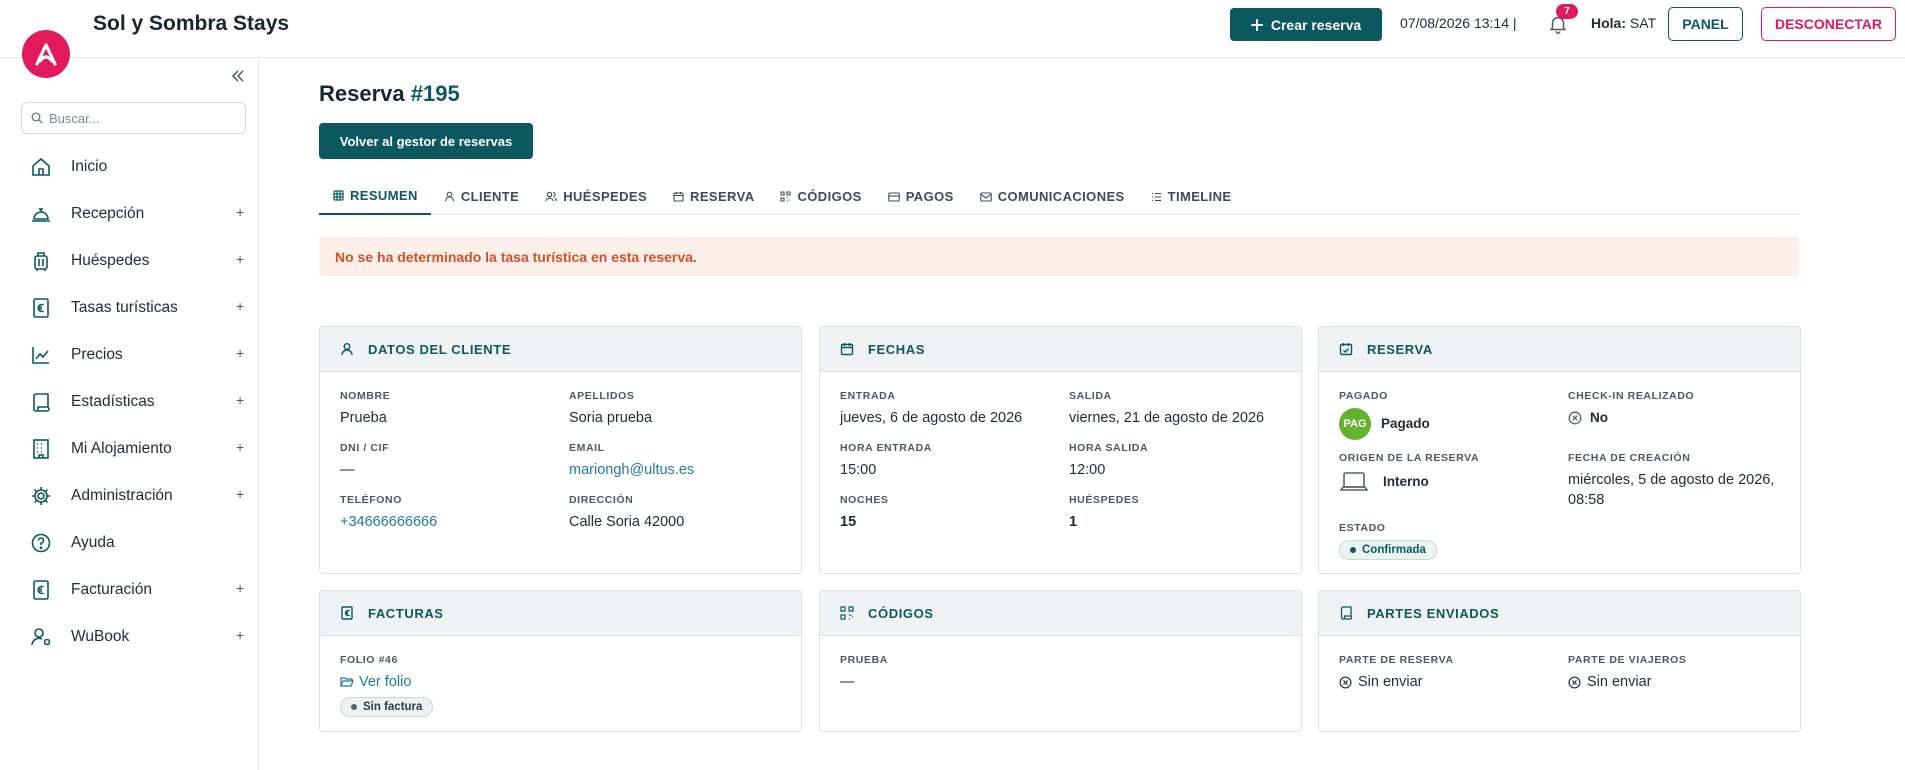 The image size is (1905, 770). Describe the element at coordinates (820, 196) in the screenshot. I see `tab-codigos: CÓDIGOS` at that location.